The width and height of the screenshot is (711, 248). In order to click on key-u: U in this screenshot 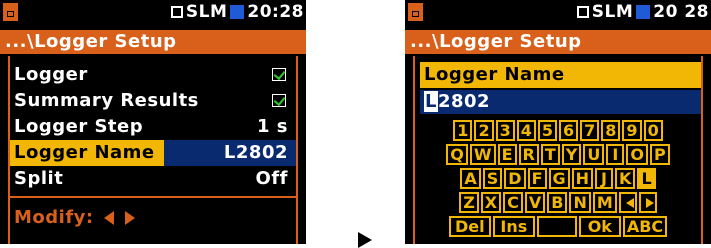, I will do `click(594, 154)`.